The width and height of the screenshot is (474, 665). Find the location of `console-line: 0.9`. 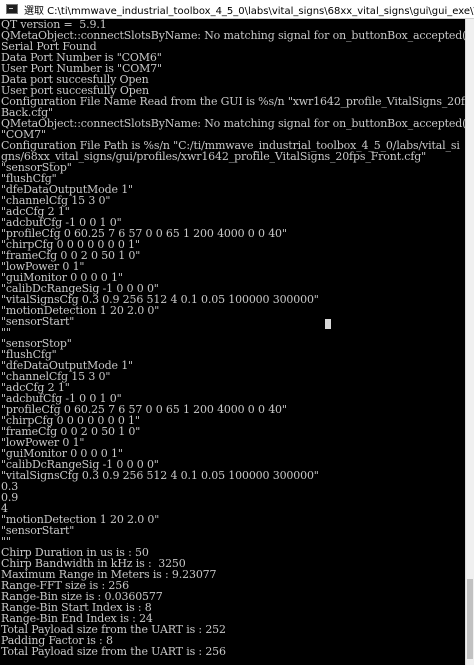

console-line: 0.9 is located at coordinates (10, 497).